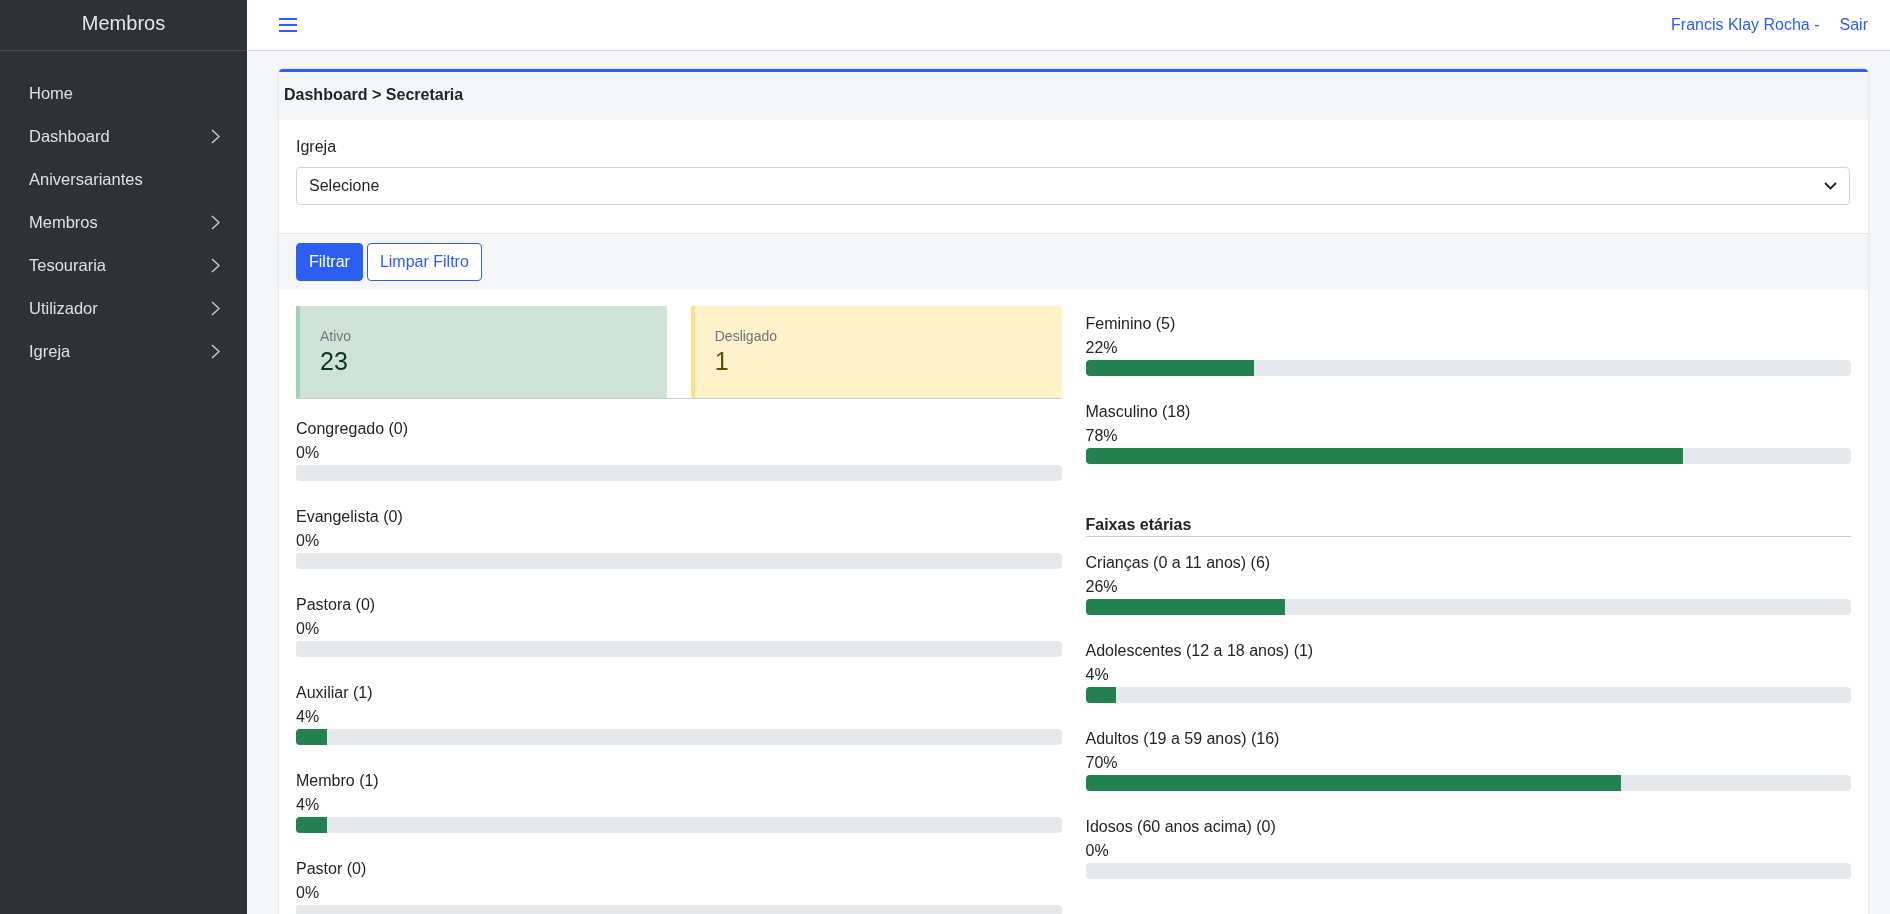 This screenshot has height=914, width=1890. I want to click on metric-label: Pastor (0), so click(332, 869).